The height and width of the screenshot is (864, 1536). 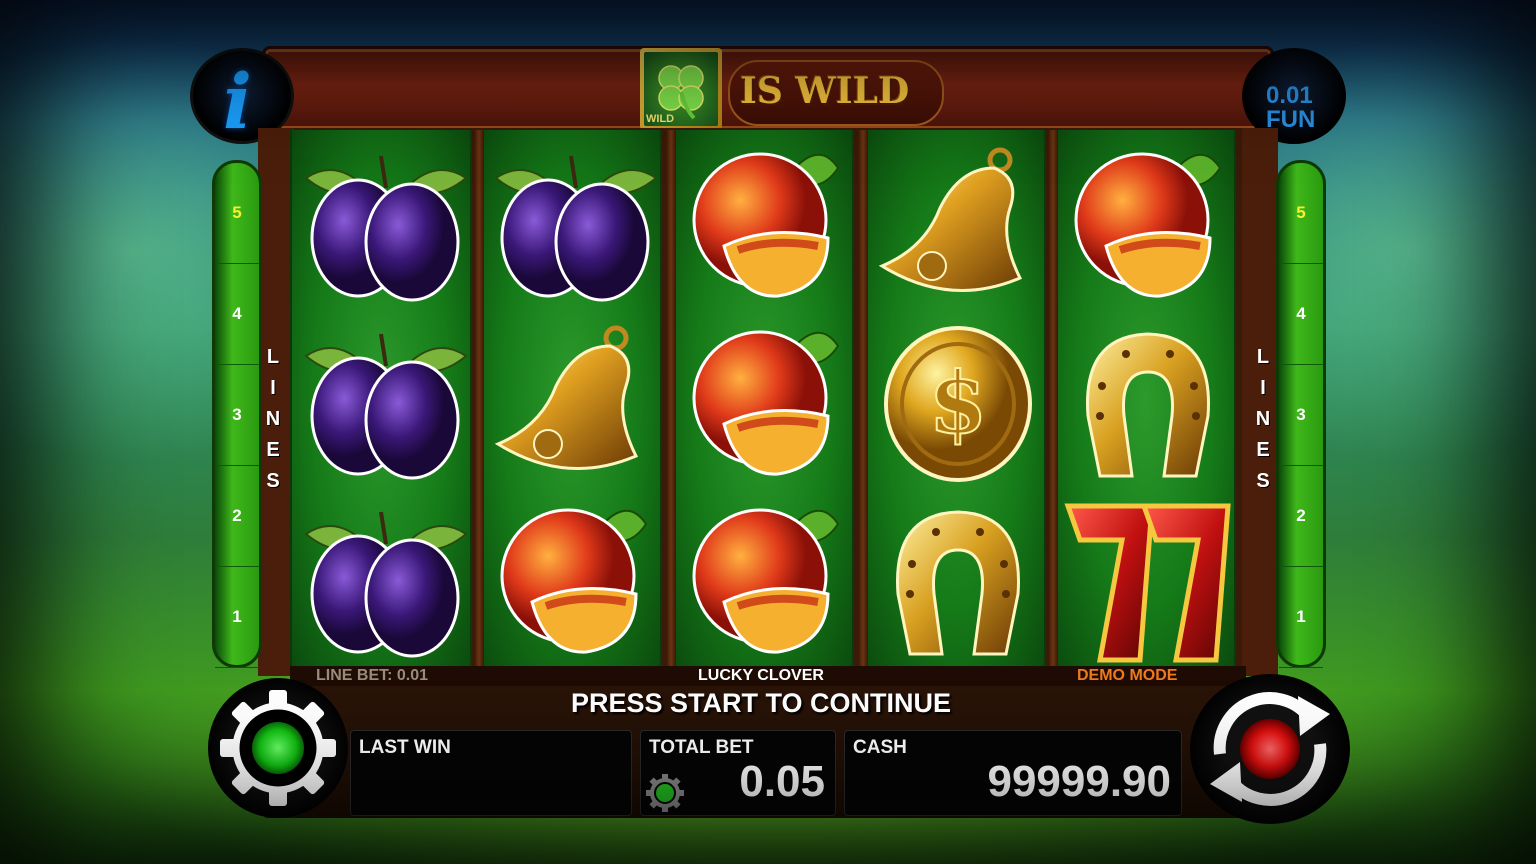 I want to click on last-win-field: LAST WIN, so click(x=491, y=773).